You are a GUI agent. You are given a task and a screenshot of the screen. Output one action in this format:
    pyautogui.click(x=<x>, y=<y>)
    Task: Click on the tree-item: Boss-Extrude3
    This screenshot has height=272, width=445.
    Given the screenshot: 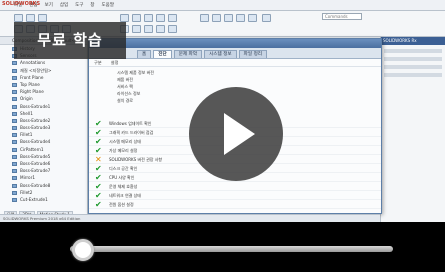 What is the action you would take?
    pyautogui.click(x=43, y=127)
    